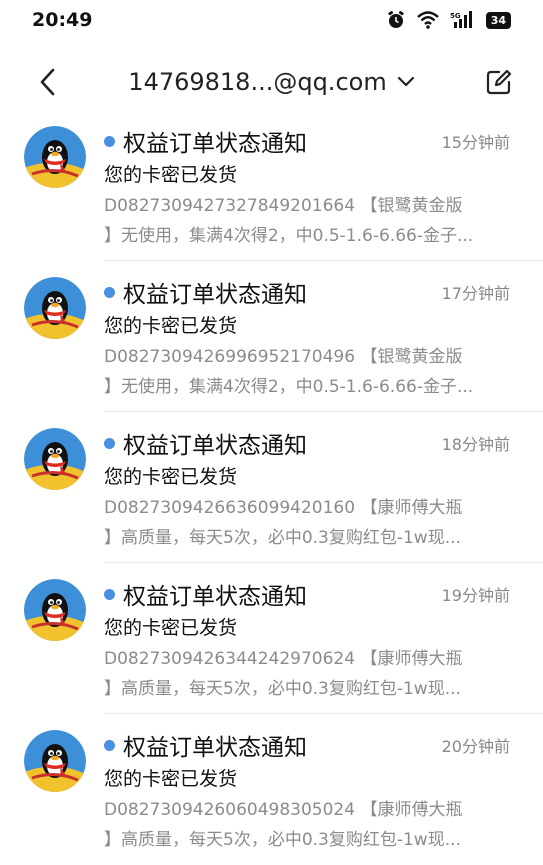 This screenshot has height=865, width=543. I want to click on status-icons: 5G 34, so click(448, 20).